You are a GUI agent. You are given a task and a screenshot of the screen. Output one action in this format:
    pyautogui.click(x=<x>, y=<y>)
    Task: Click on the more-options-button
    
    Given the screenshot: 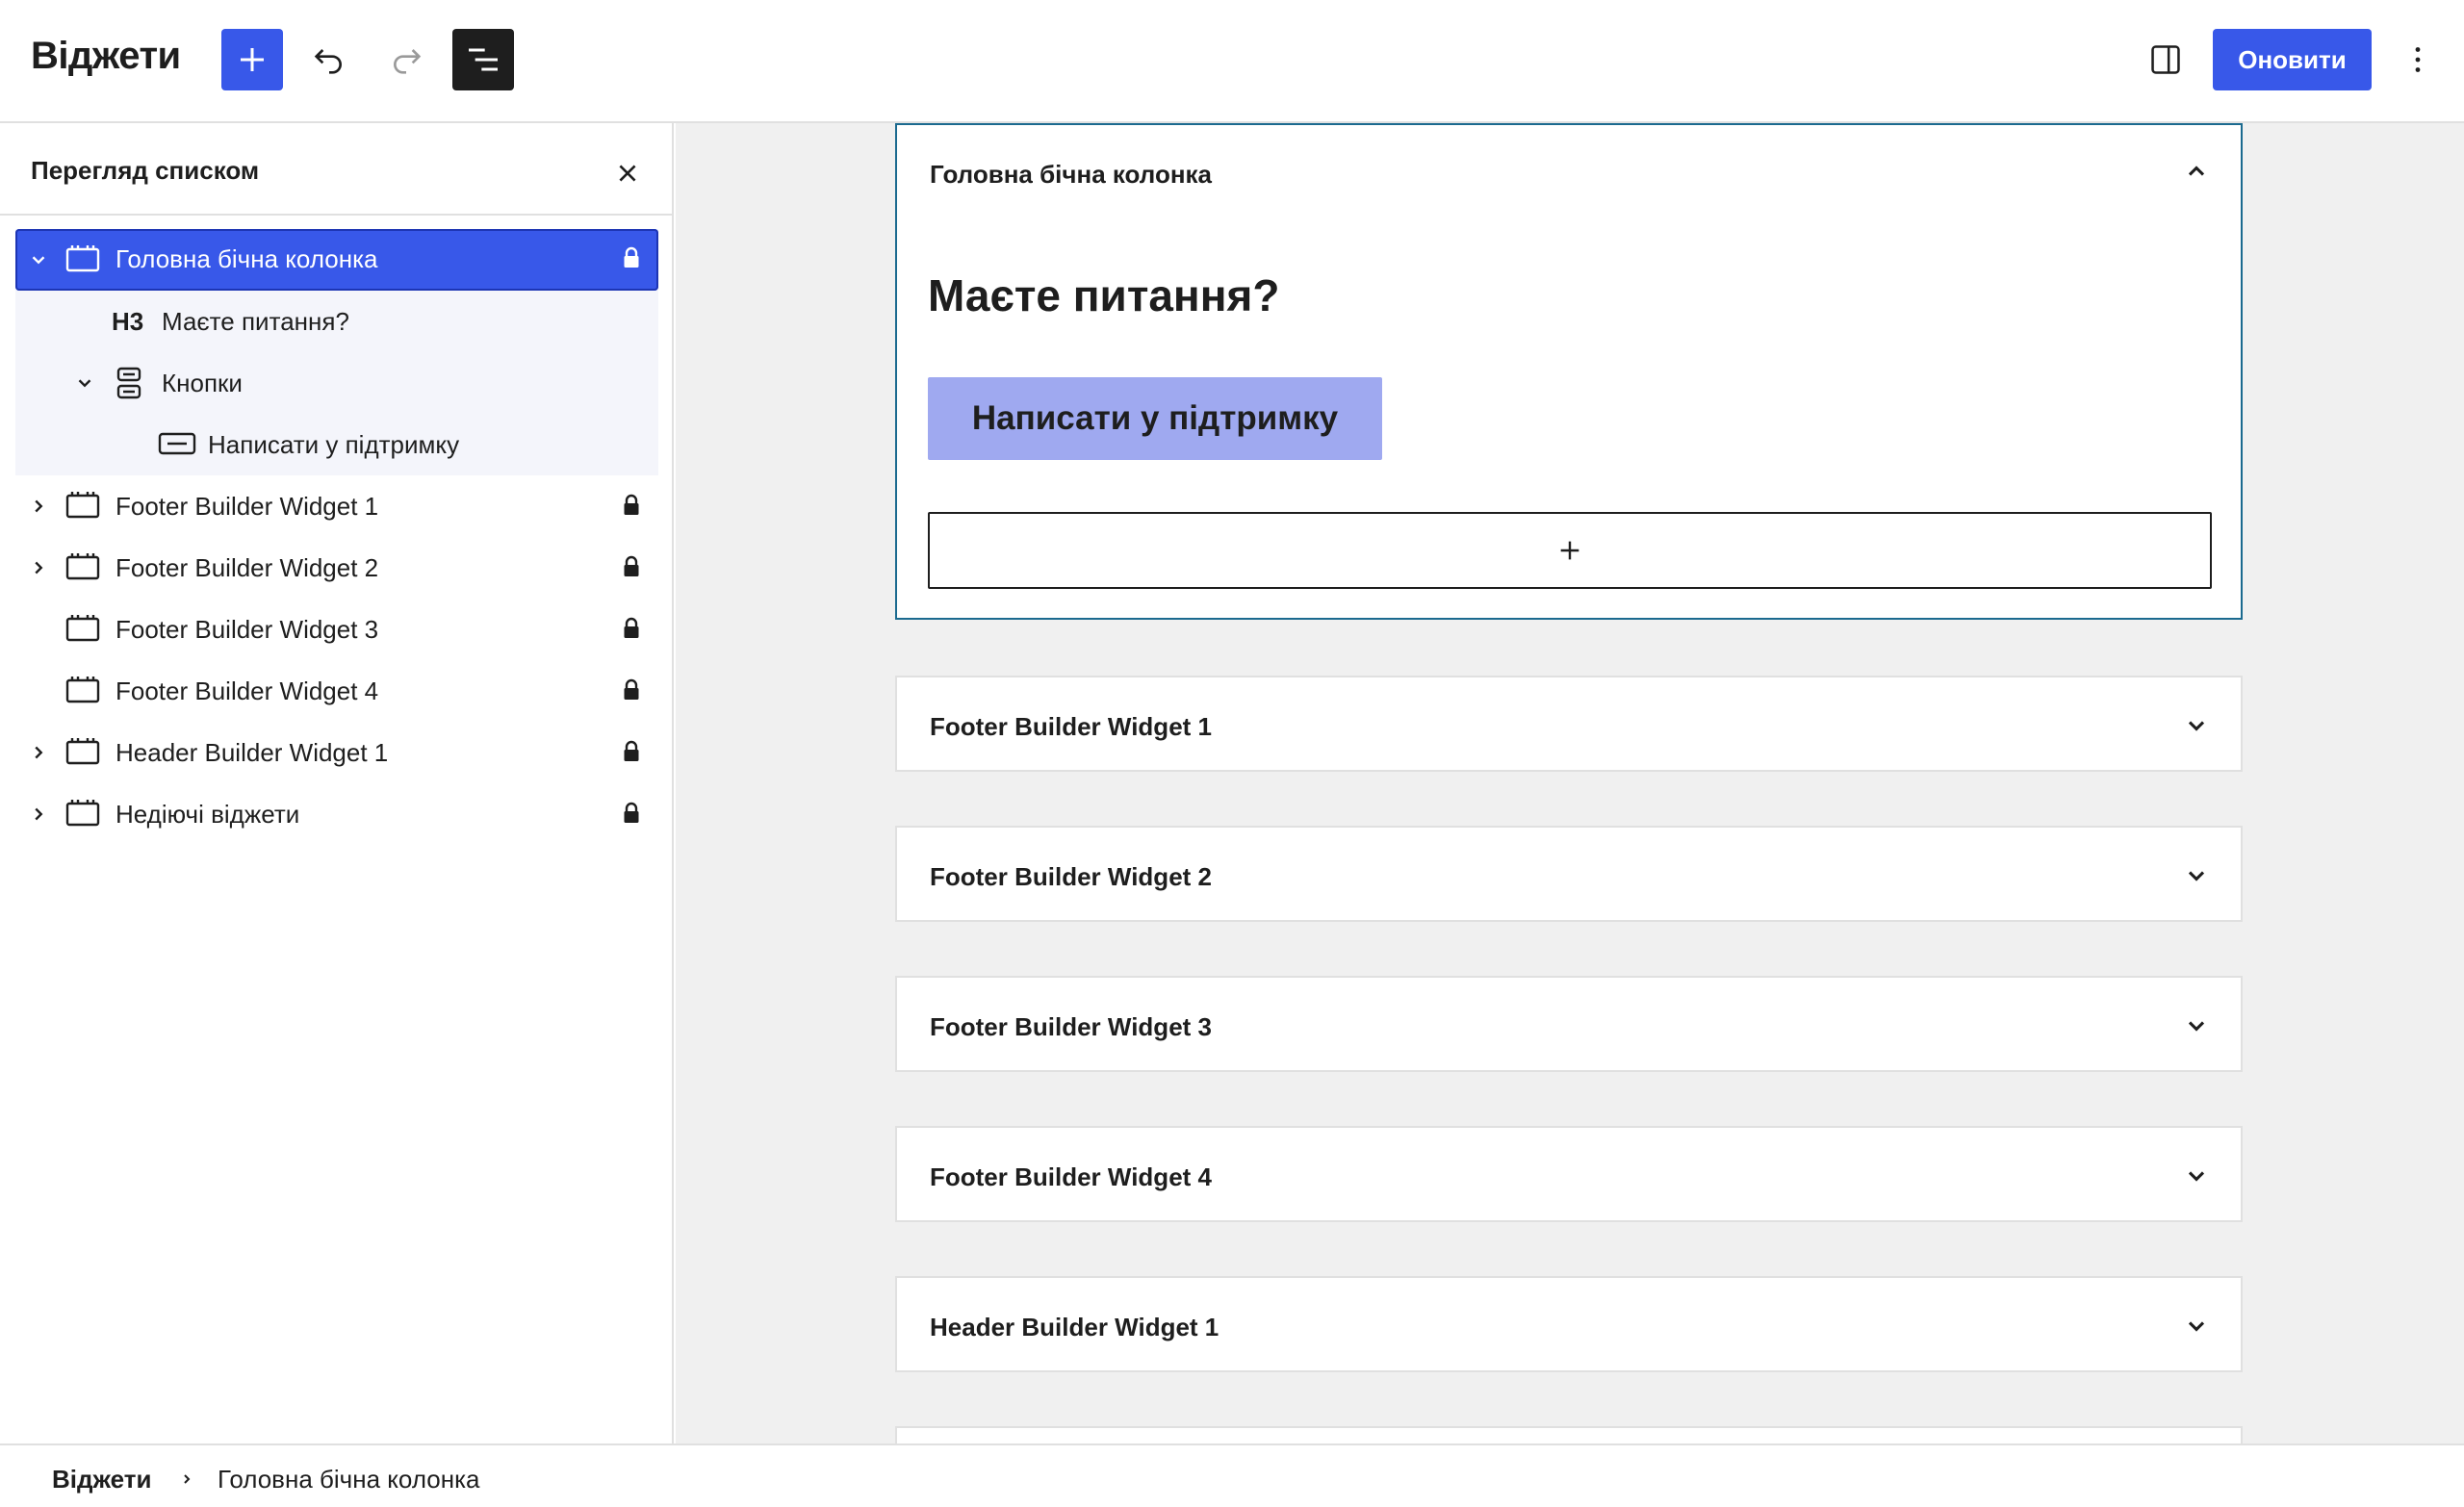 What is the action you would take?
    pyautogui.click(x=2418, y=59)
    